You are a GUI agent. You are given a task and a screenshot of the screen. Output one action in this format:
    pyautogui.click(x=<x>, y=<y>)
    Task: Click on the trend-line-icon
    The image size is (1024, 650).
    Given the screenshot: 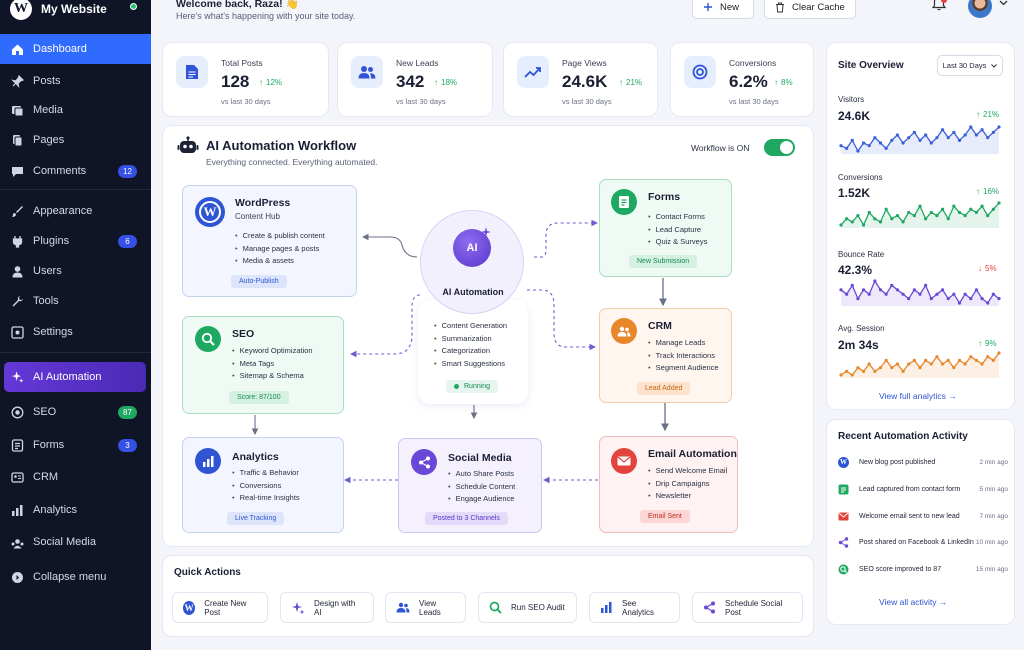 What is the action you would take?
    pyautogui.click(x=533, y=72)
    